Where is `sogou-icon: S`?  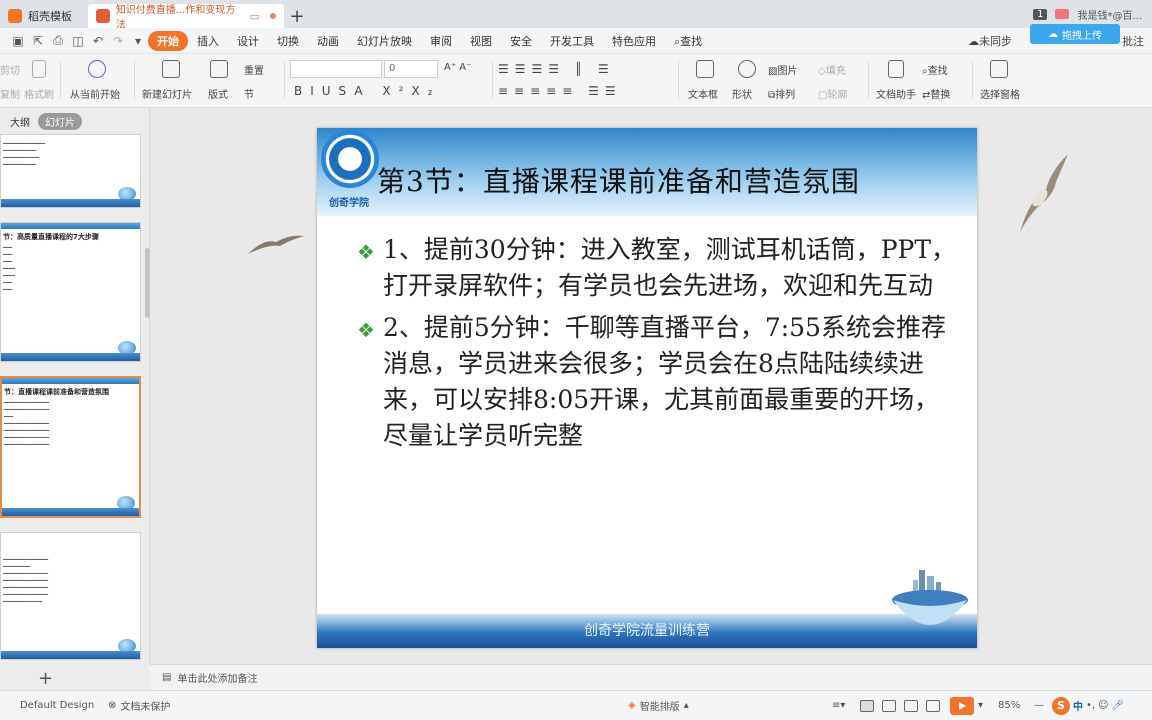
sogou-icon: S is located at coordinates (1061, 705).